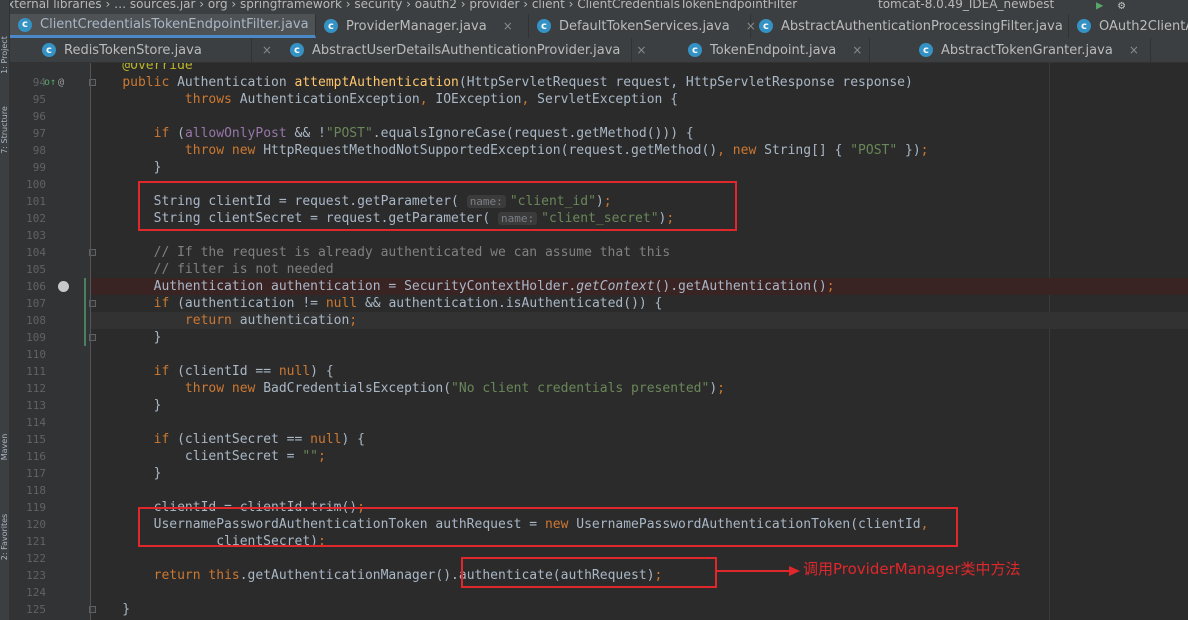  What do you see at coordinates (5, 537) in the screenshot?
I see `tool-tab-favorites: 2: Favorites` at bounding box center [5, 537].